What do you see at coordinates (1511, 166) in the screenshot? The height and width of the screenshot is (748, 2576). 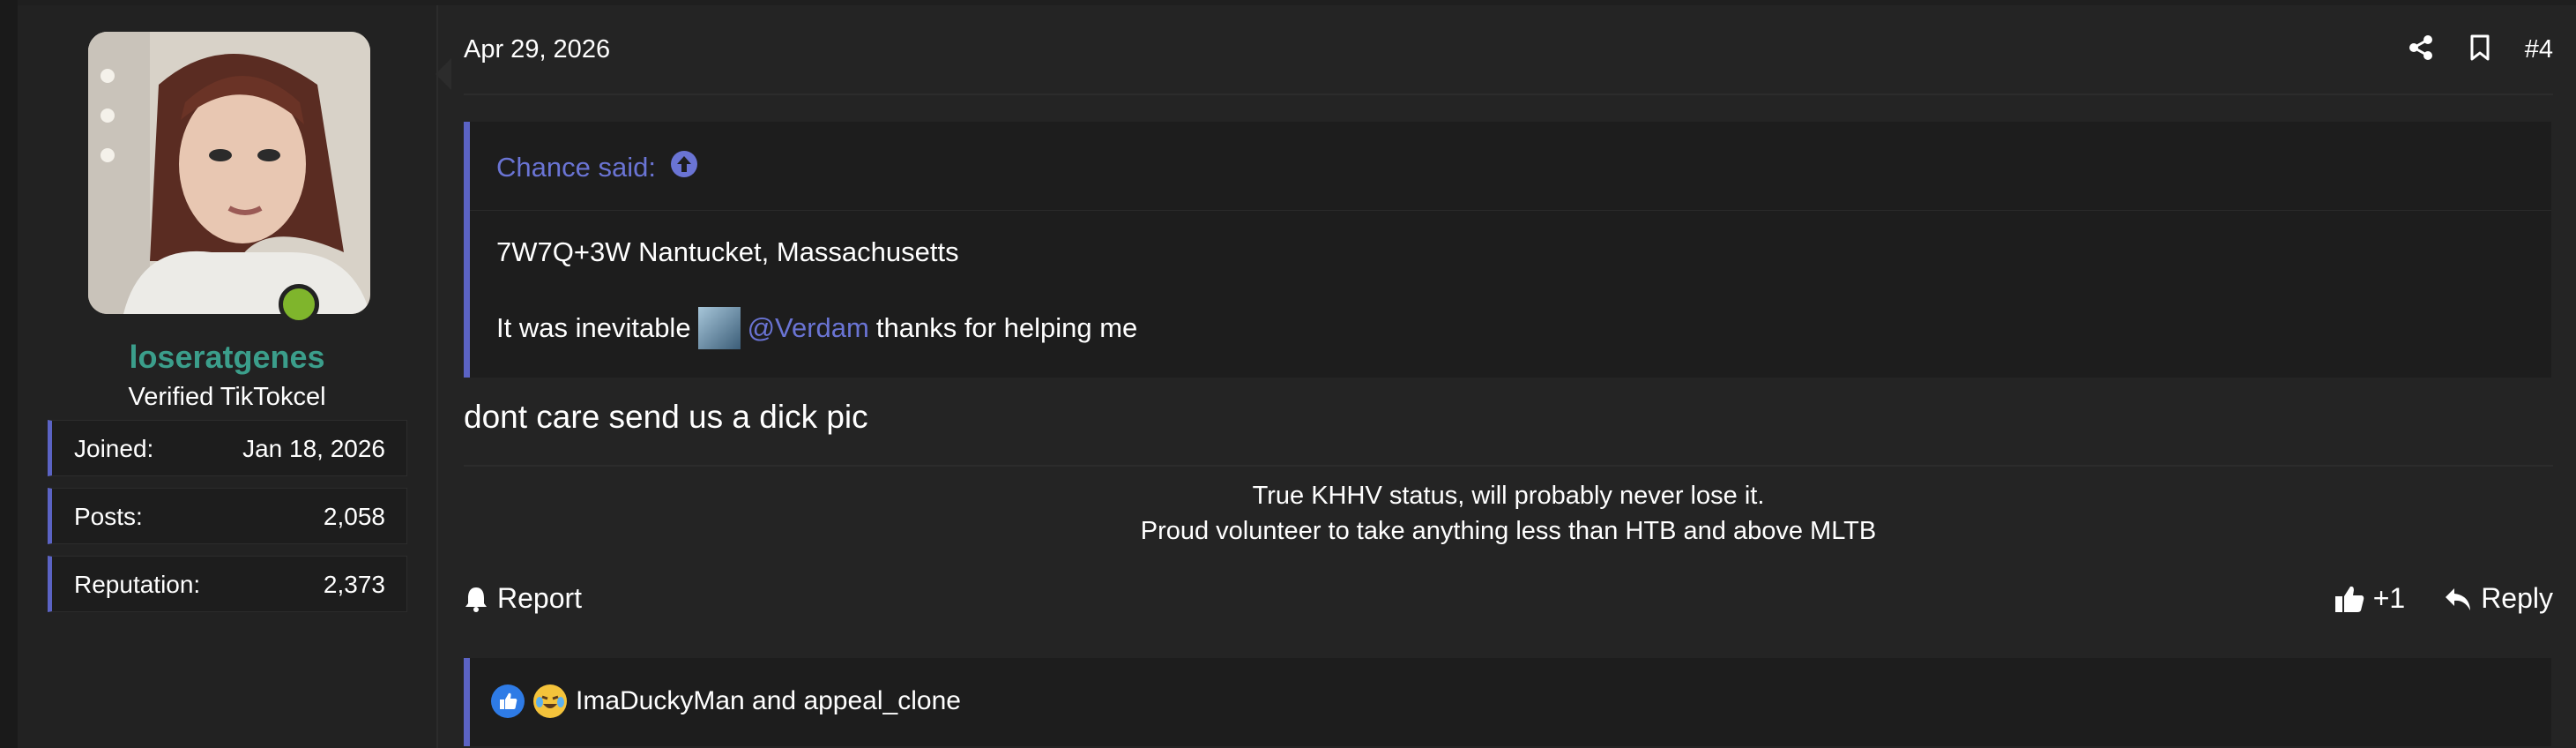 I see `quote-header: Chance said:` at bounding box center [1511, 166].